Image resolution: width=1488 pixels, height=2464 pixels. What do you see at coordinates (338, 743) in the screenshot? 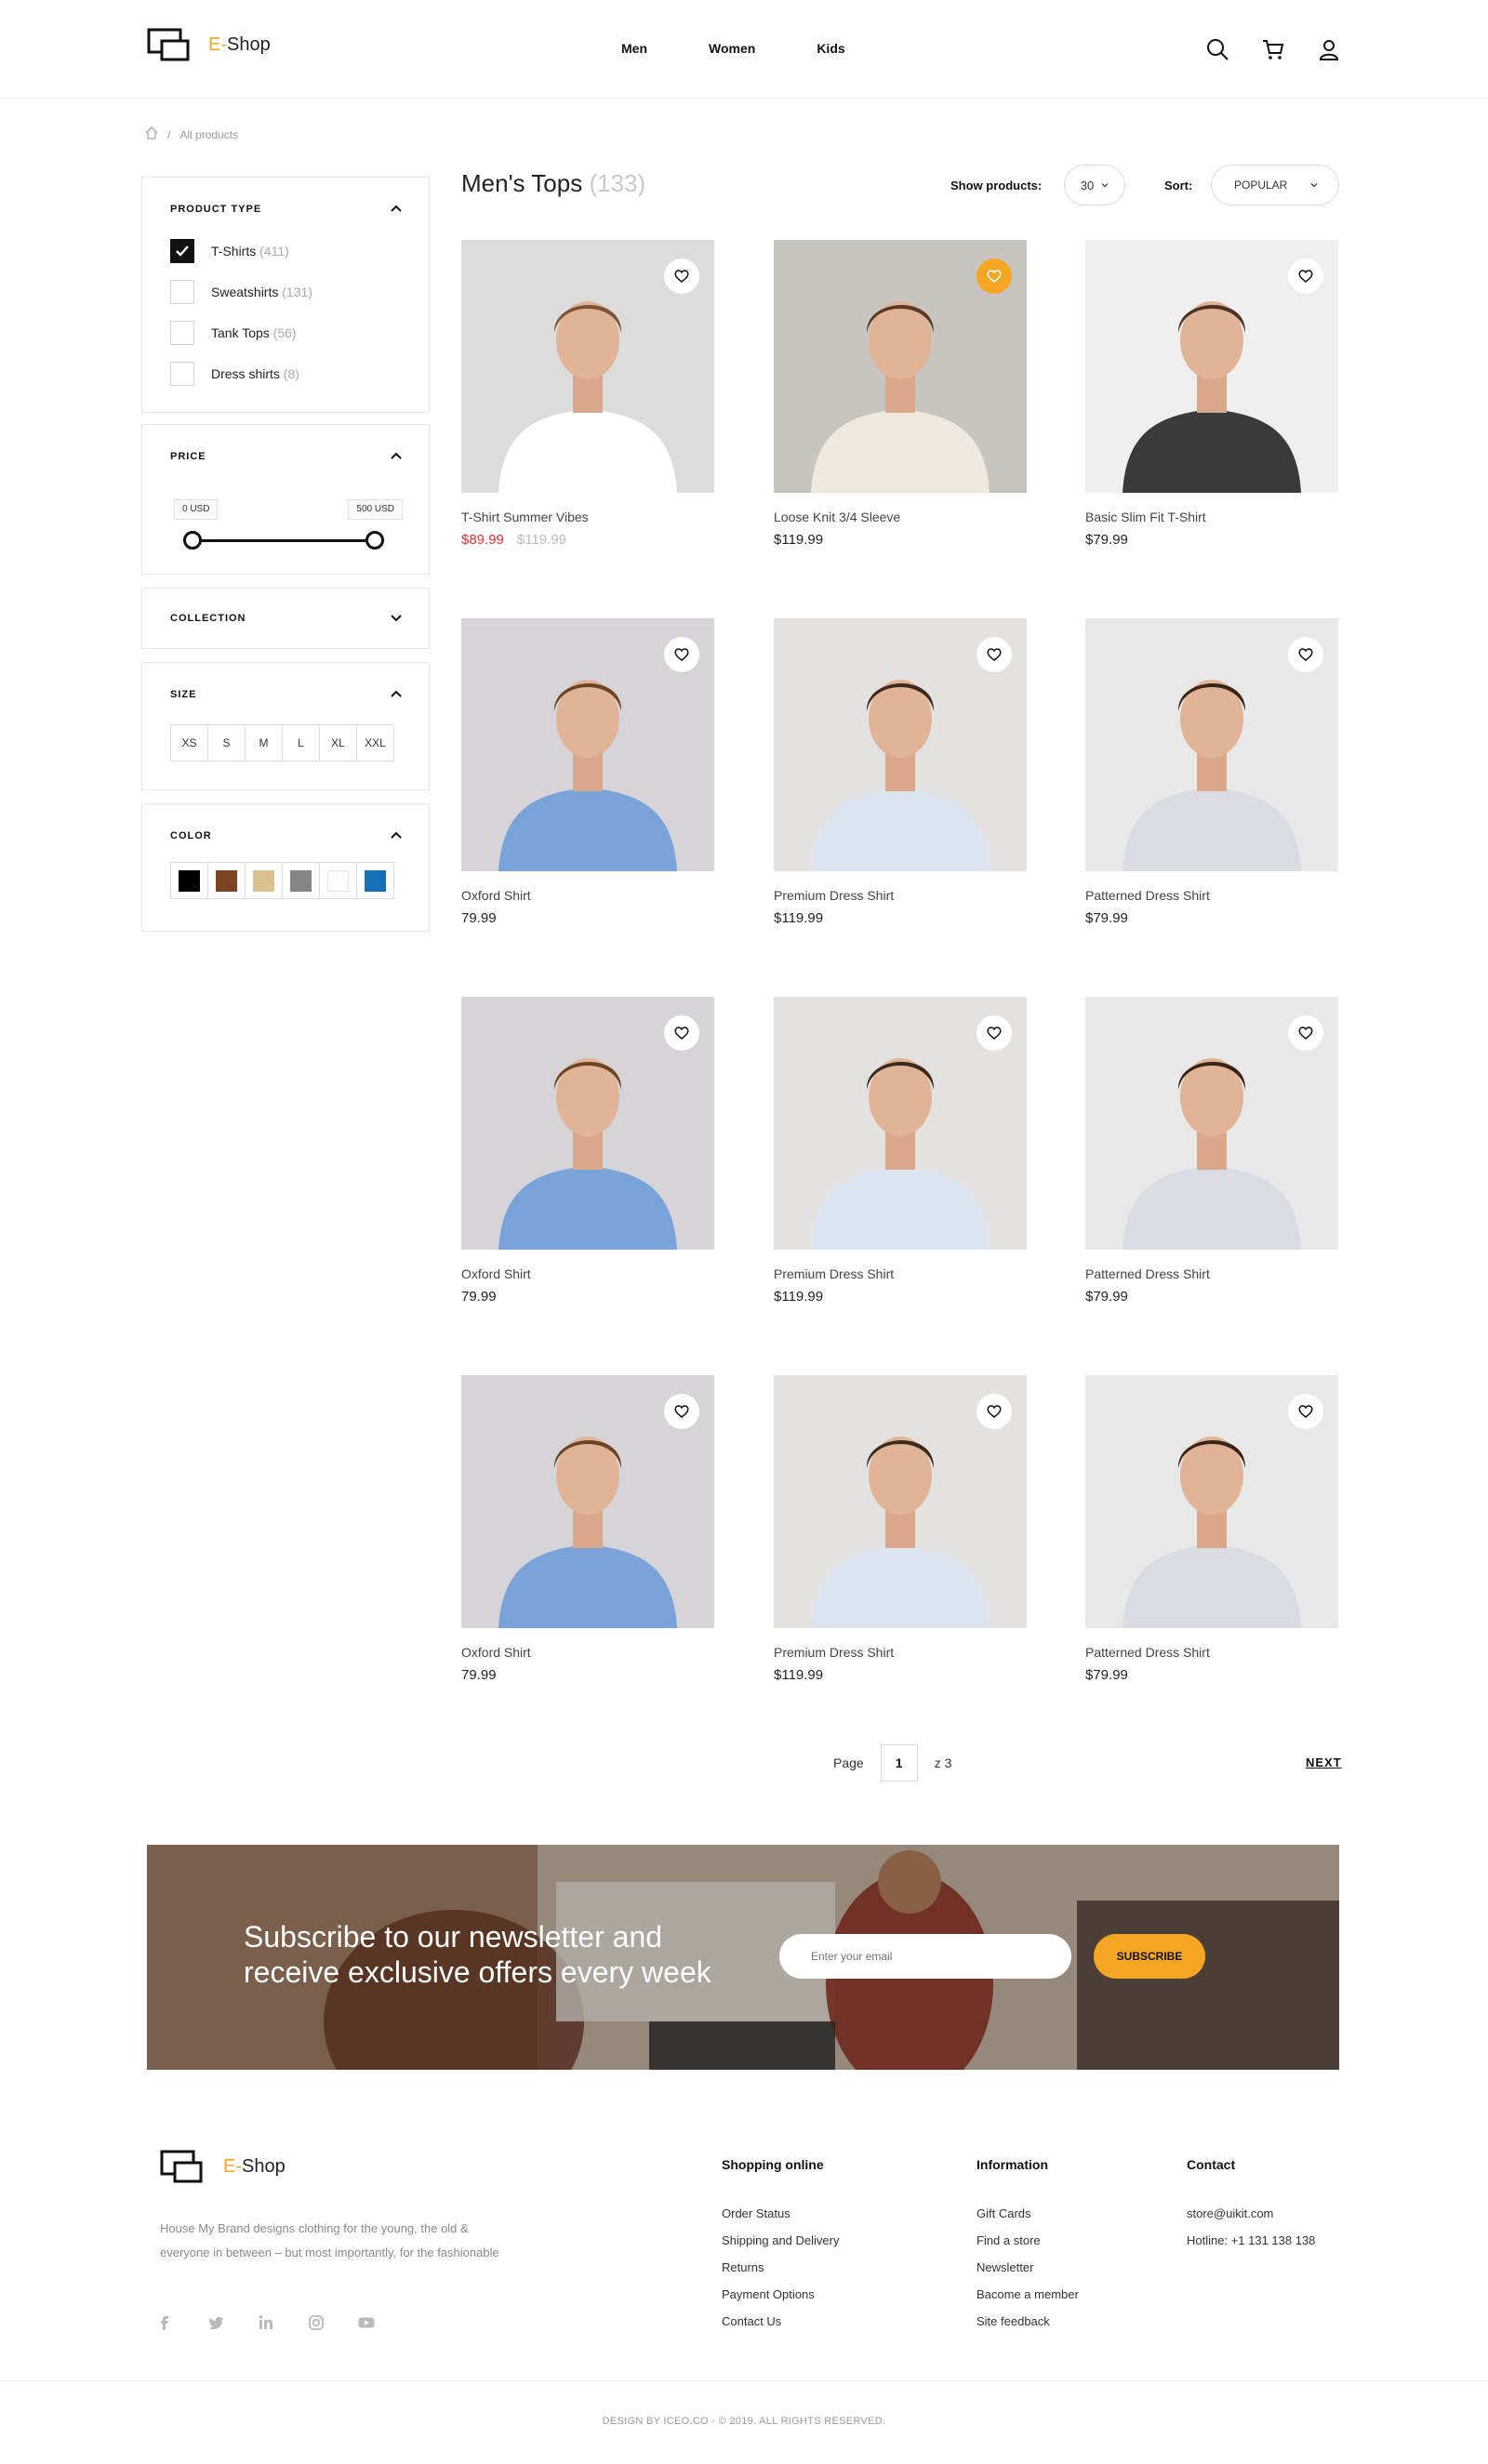
I see `size-option: XL` at bounding box center [338, 743].